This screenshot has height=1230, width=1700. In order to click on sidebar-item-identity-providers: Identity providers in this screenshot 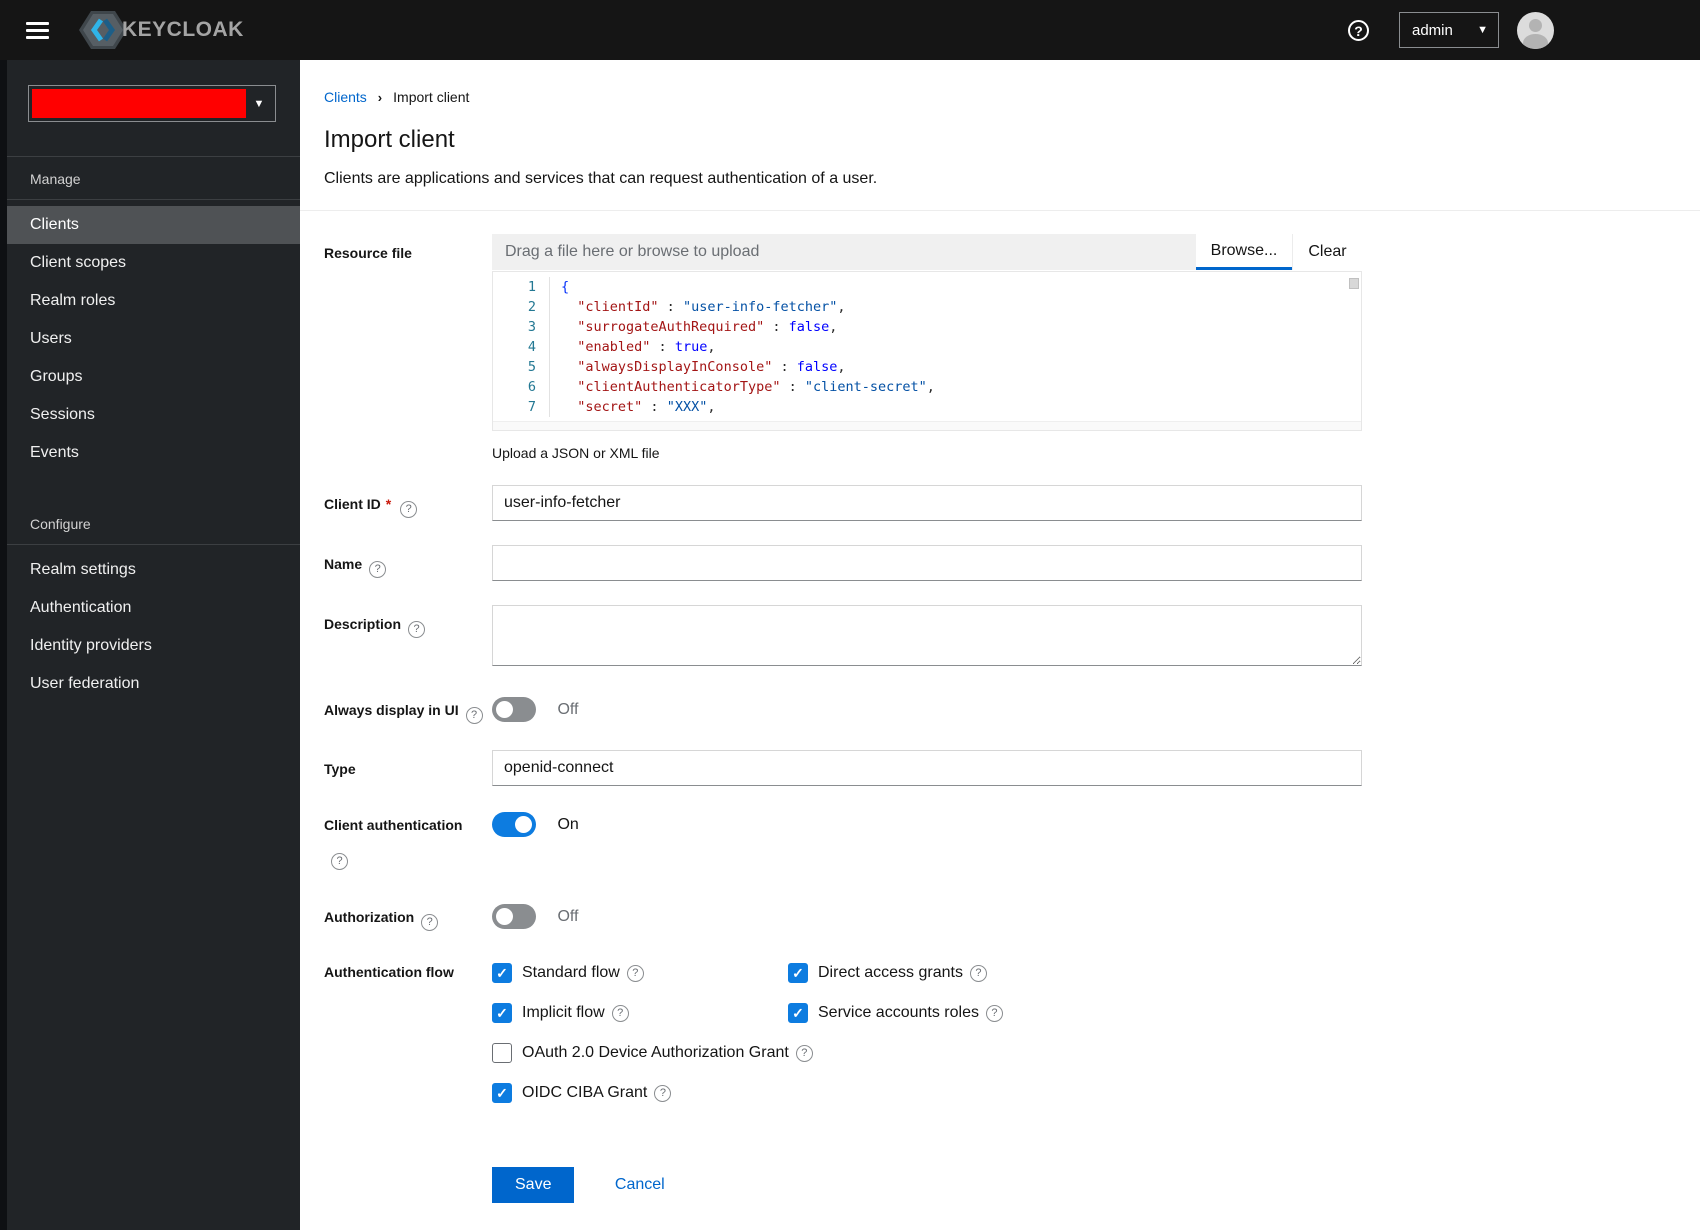, I will do `click(150, 646)`.